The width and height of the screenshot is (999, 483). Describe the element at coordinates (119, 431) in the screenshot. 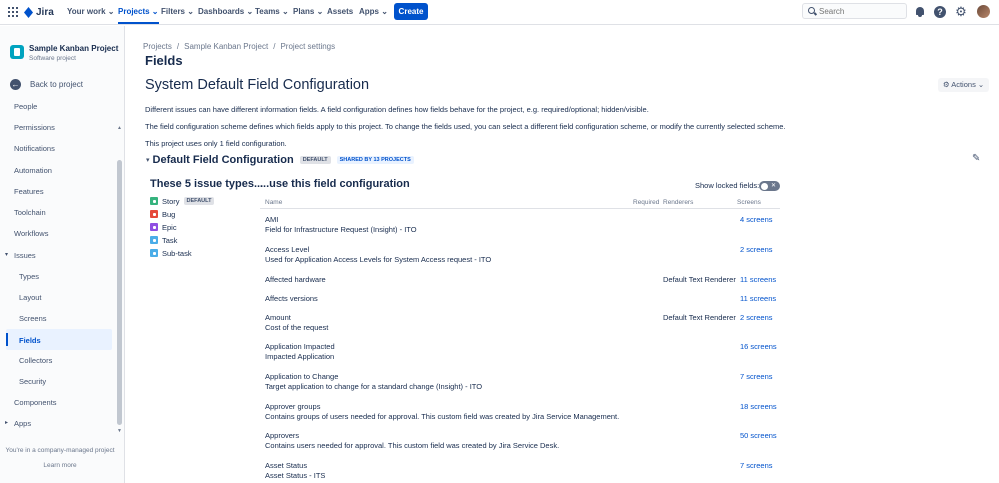

I see `scroll-down-arrow-icon: ▼` at that location.